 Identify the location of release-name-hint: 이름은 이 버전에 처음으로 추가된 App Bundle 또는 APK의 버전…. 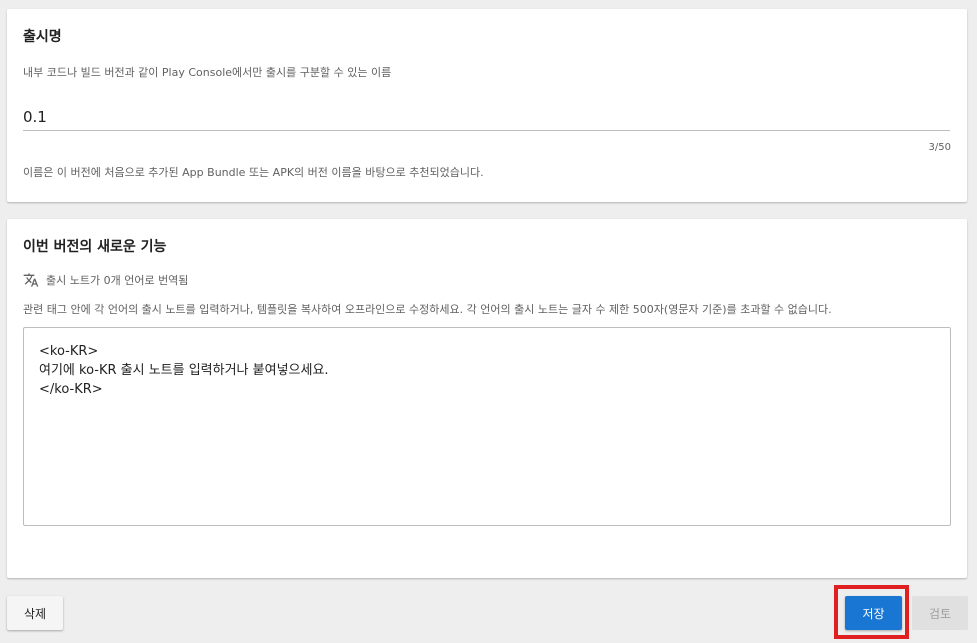
(253, 172).